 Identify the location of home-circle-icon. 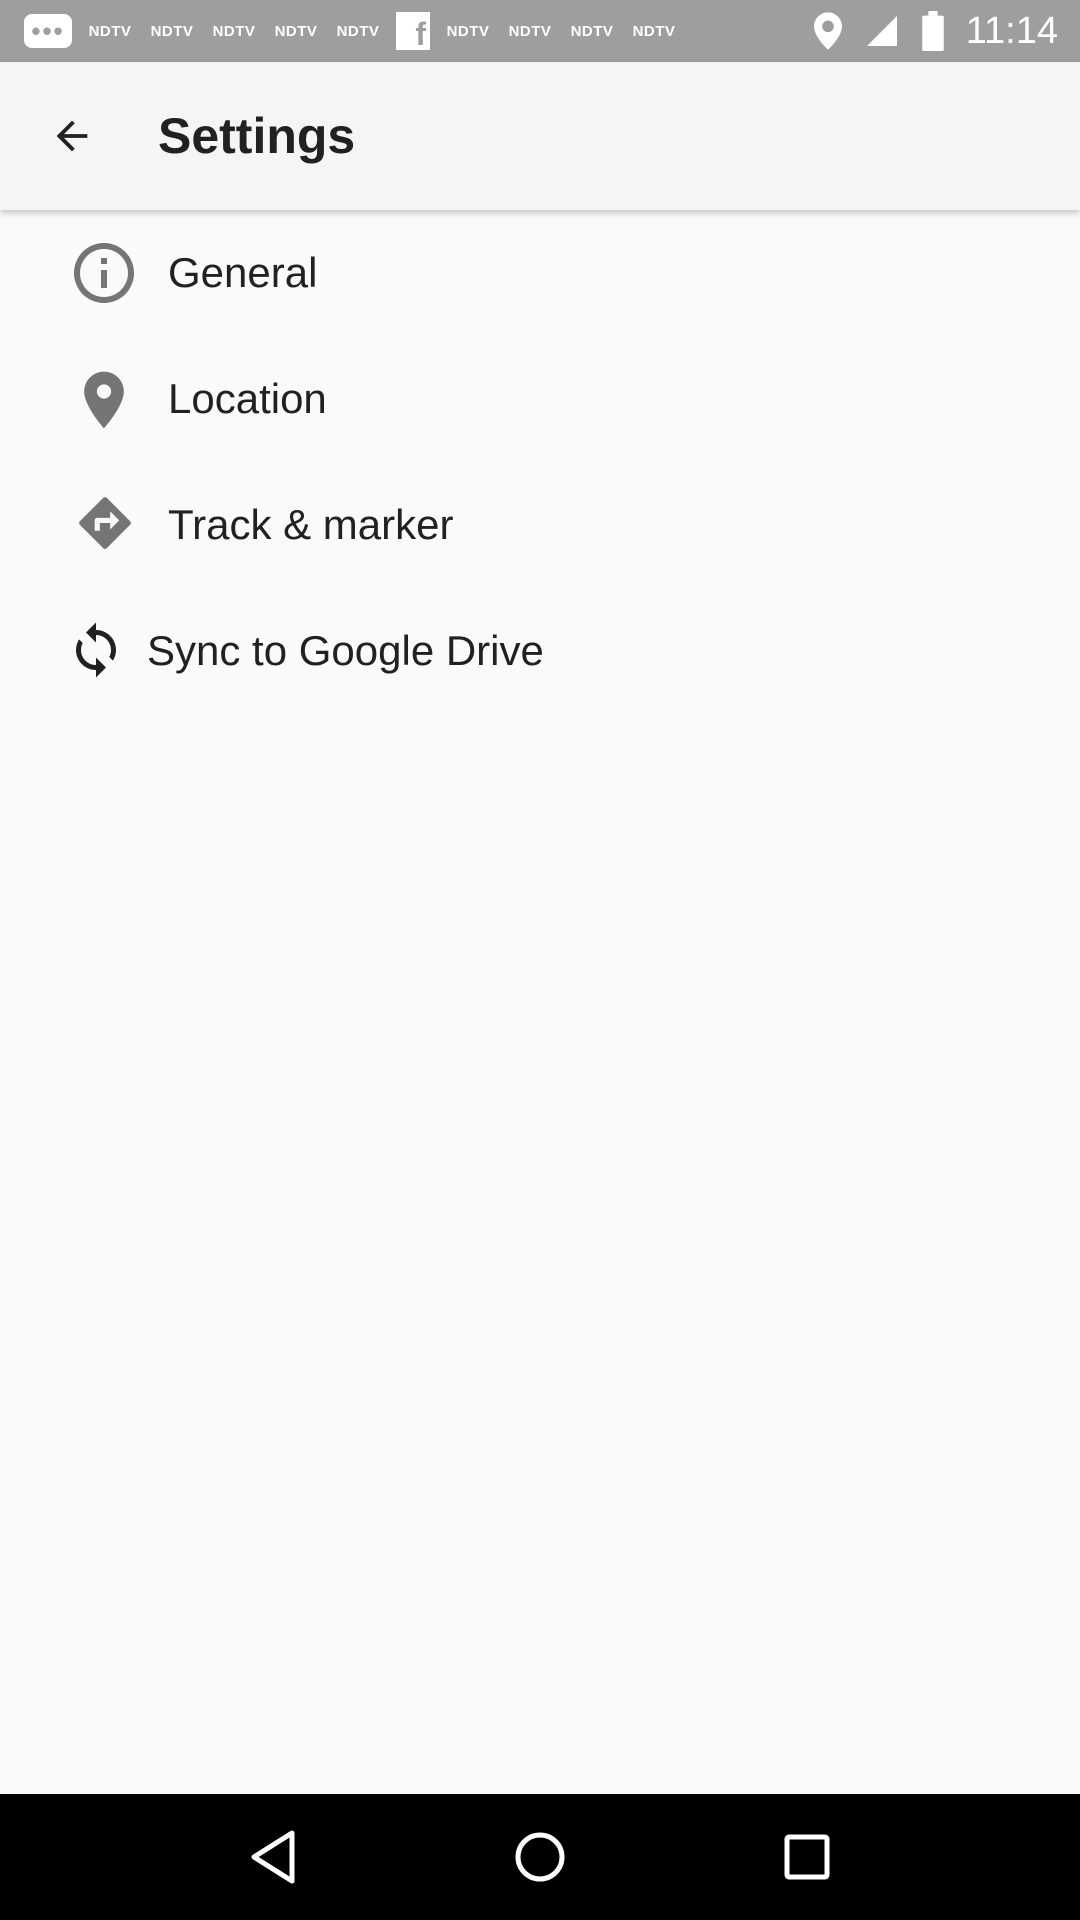
(540, 1857).